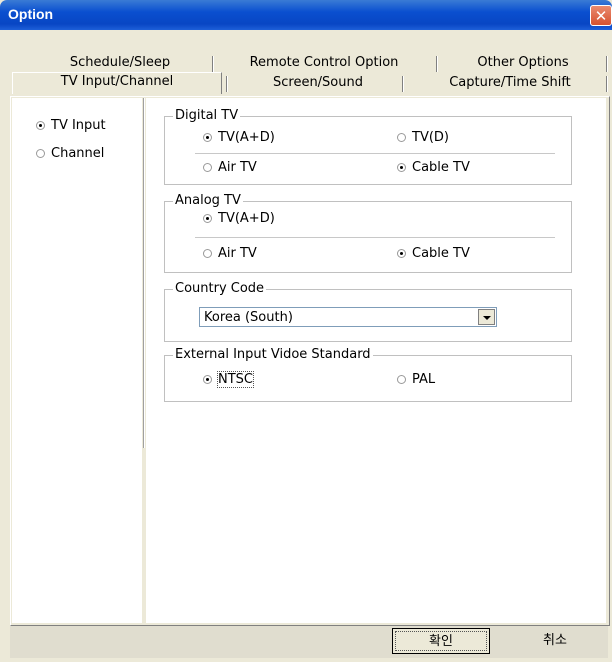 Image resolution: width=612 pixels, height=662 pixels. I want to click on digital-air-tv-label: Air TV, so click(237, 167).